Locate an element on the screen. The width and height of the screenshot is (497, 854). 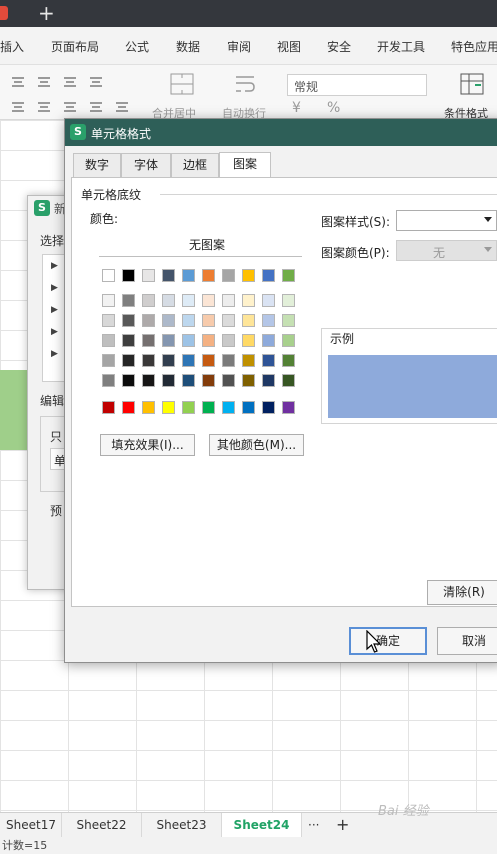
sheet-tab-23: Sheet23 is located at coordinates (182, 825).